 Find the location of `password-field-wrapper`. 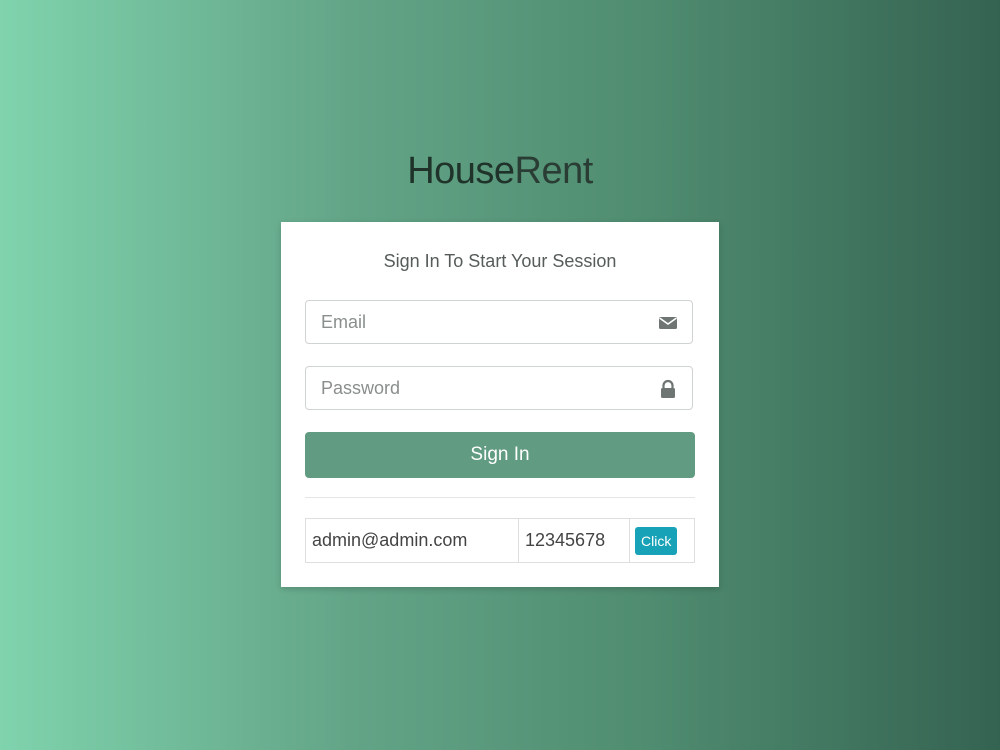

password-field-wrapper is located at coordinates (499, 388).